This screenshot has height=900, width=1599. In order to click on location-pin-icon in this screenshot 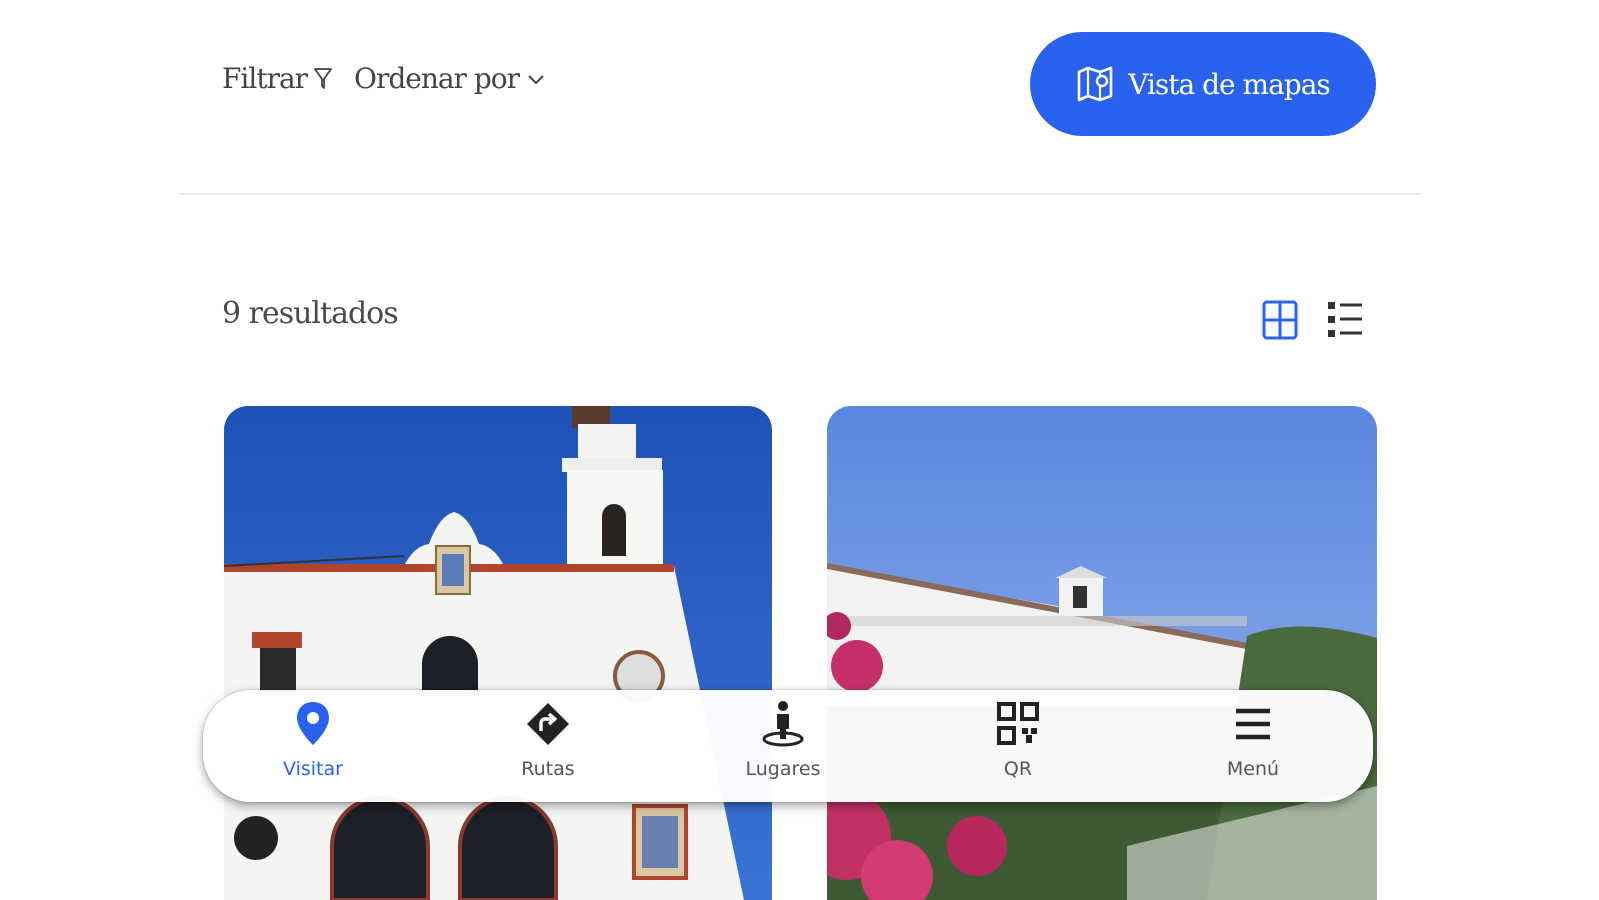, I will do `click(313, 724)`.